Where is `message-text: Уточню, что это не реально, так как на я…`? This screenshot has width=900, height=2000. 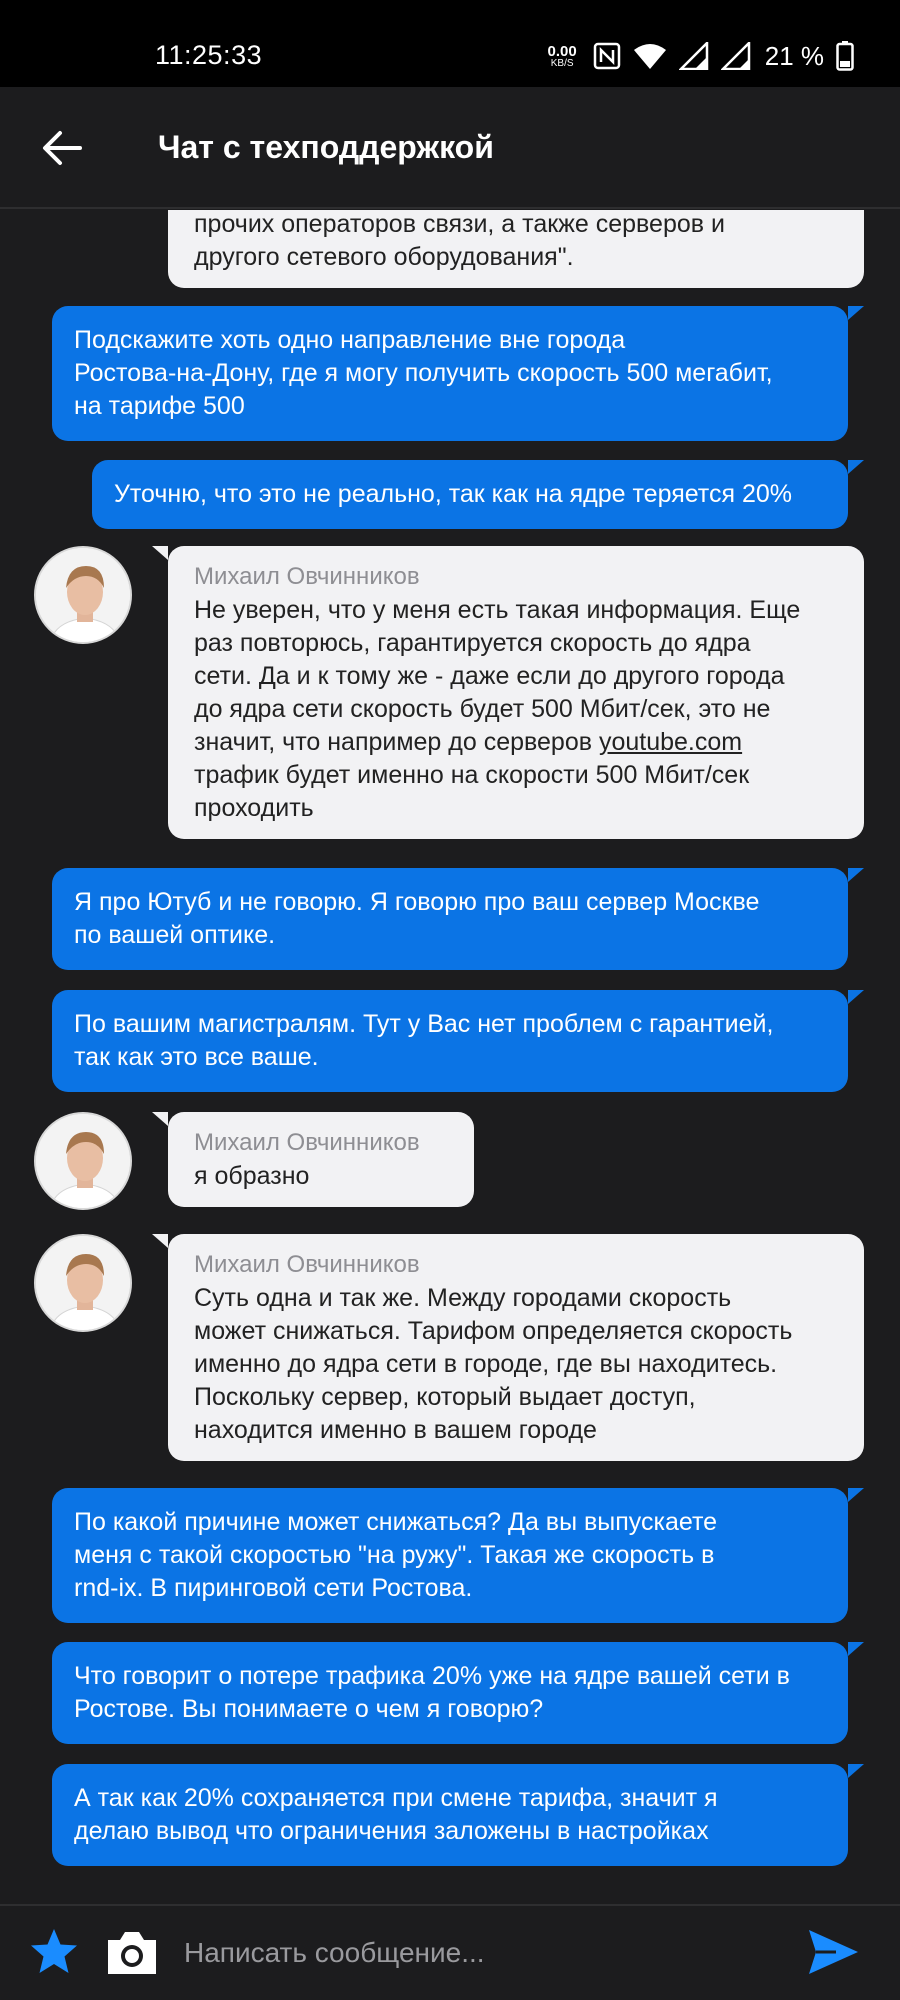 message-text: Уточню, что это не реально, так как на я… is located at coordinates (453, 494).